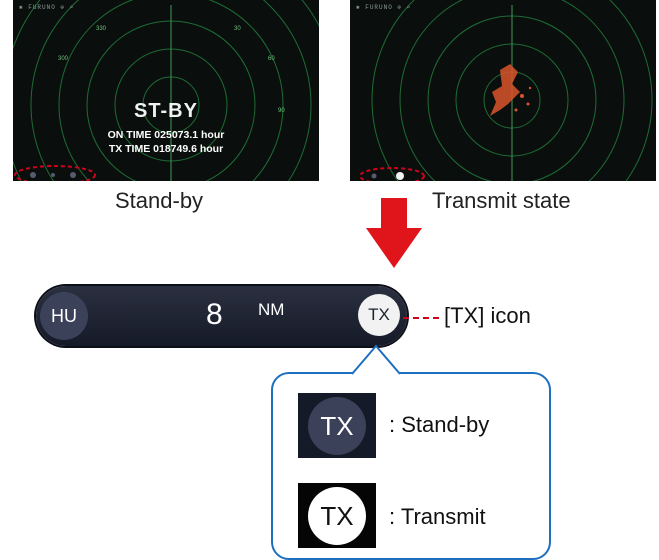 The height and width of the screenshot is (560, 659). Describe the element at coordinates (421, 318) in the screenshot. I see `callout-leader-line` at that location.